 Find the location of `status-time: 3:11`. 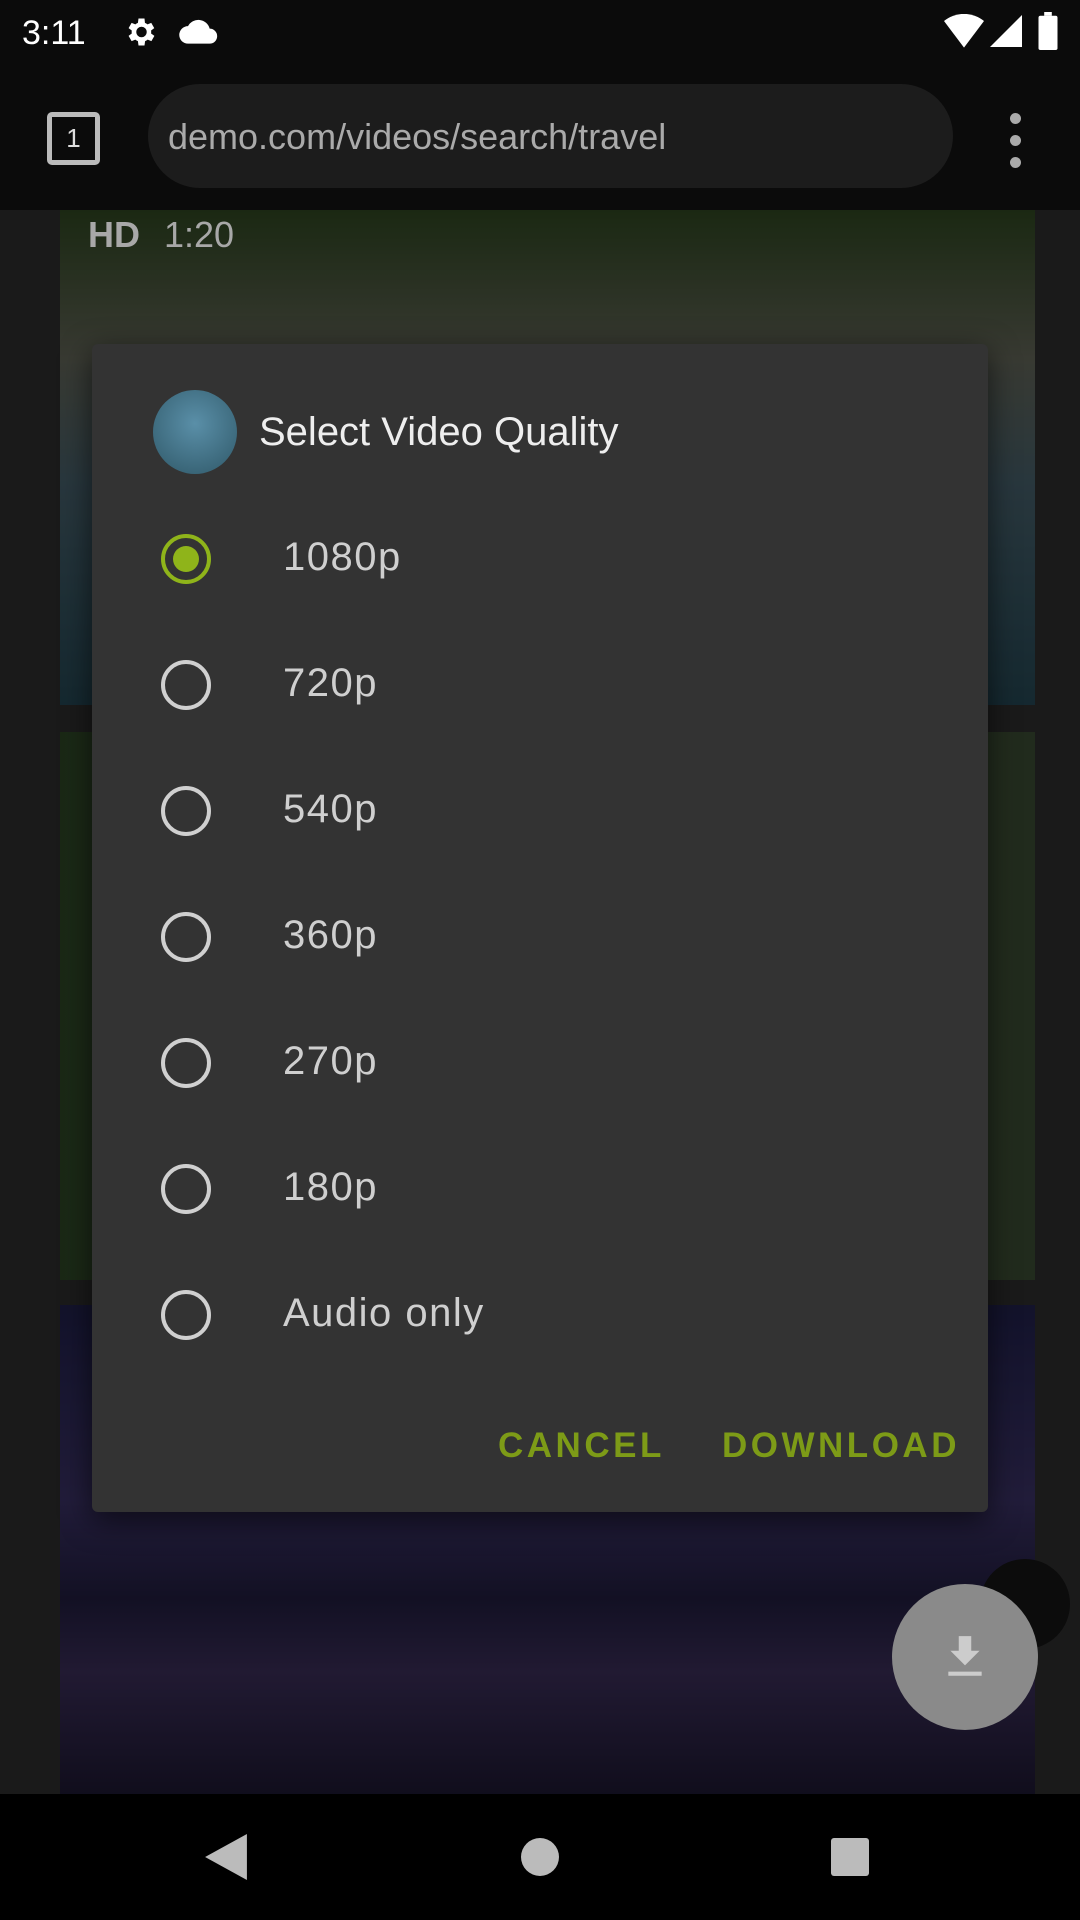

status-time: 3:11 is located at coordinates (54, 33).